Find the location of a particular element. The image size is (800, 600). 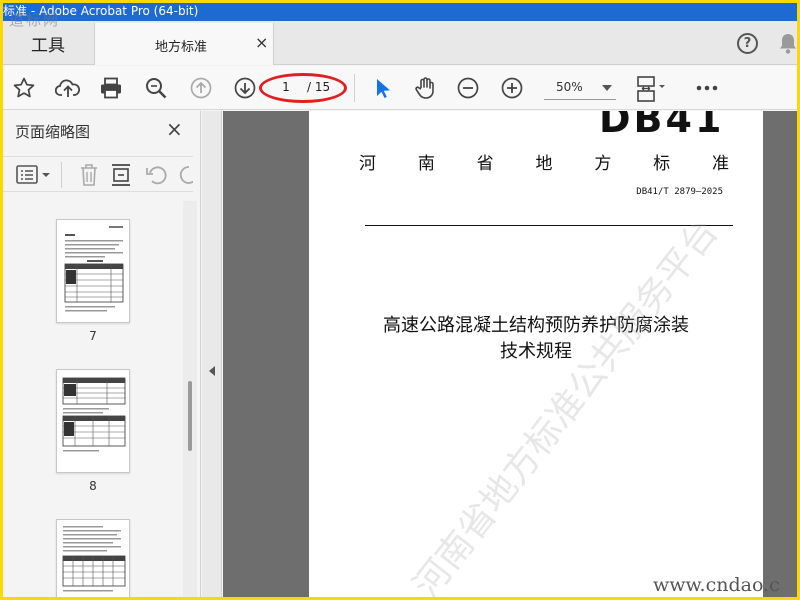

thumbnail-list: 7 8 is located at coordinates (93, 399).